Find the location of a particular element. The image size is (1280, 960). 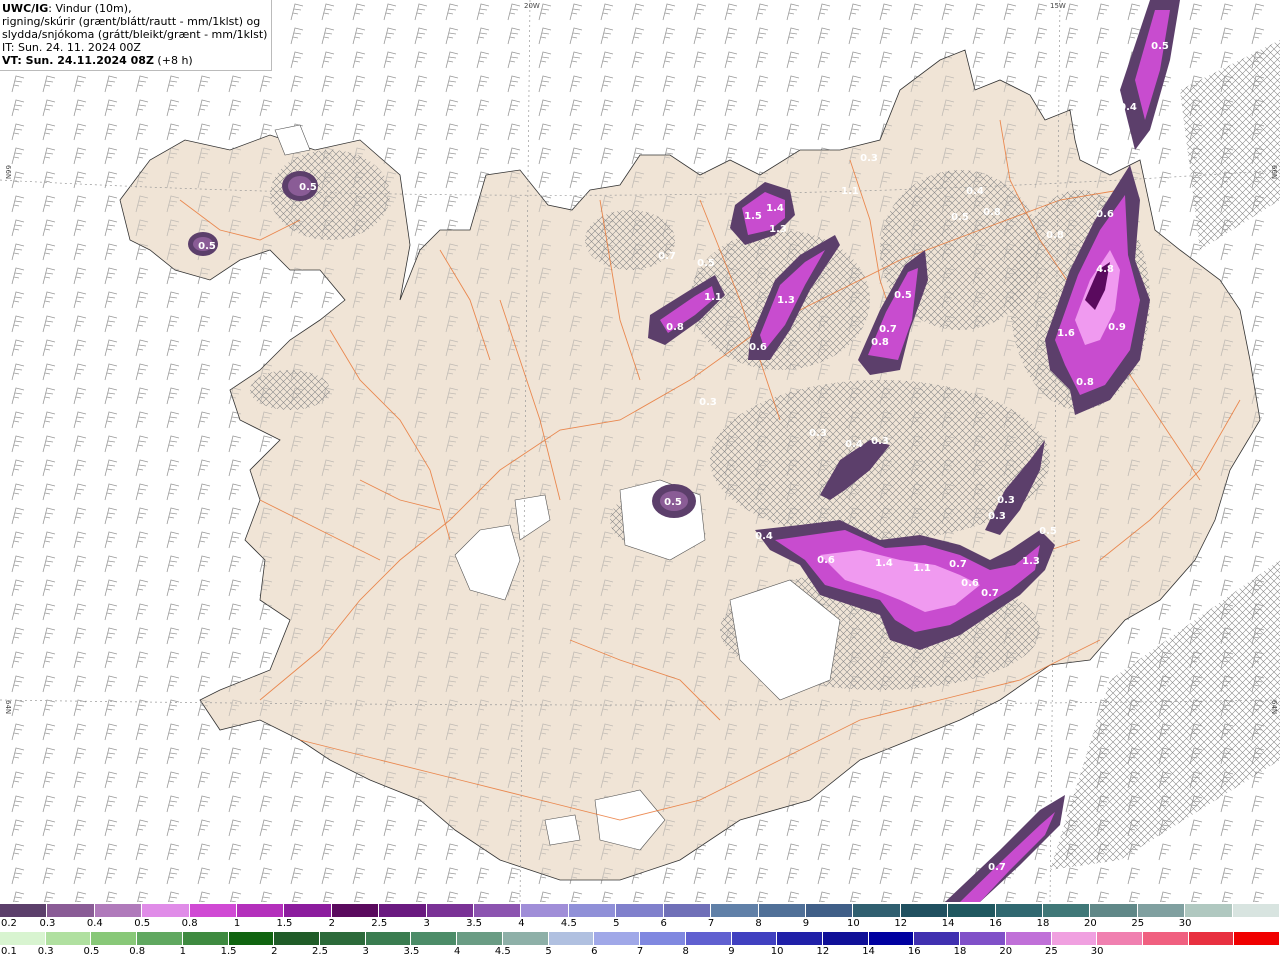

colorbar-tick-label: 1.5 is located at coordinates (228, 951).